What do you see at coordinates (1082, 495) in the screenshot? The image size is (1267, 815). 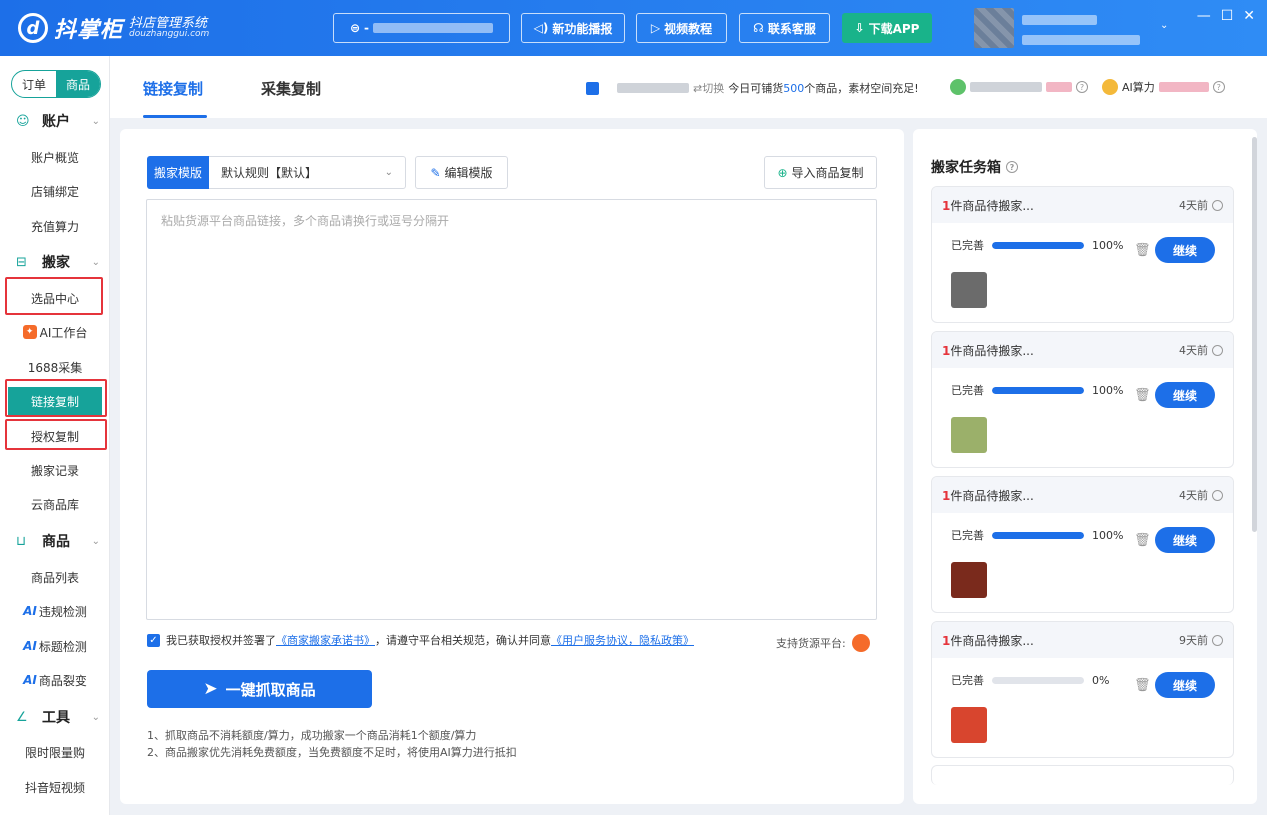 I see `task-header: 1件商品待搬家... 4天前` at bounding box center [1082, 495].